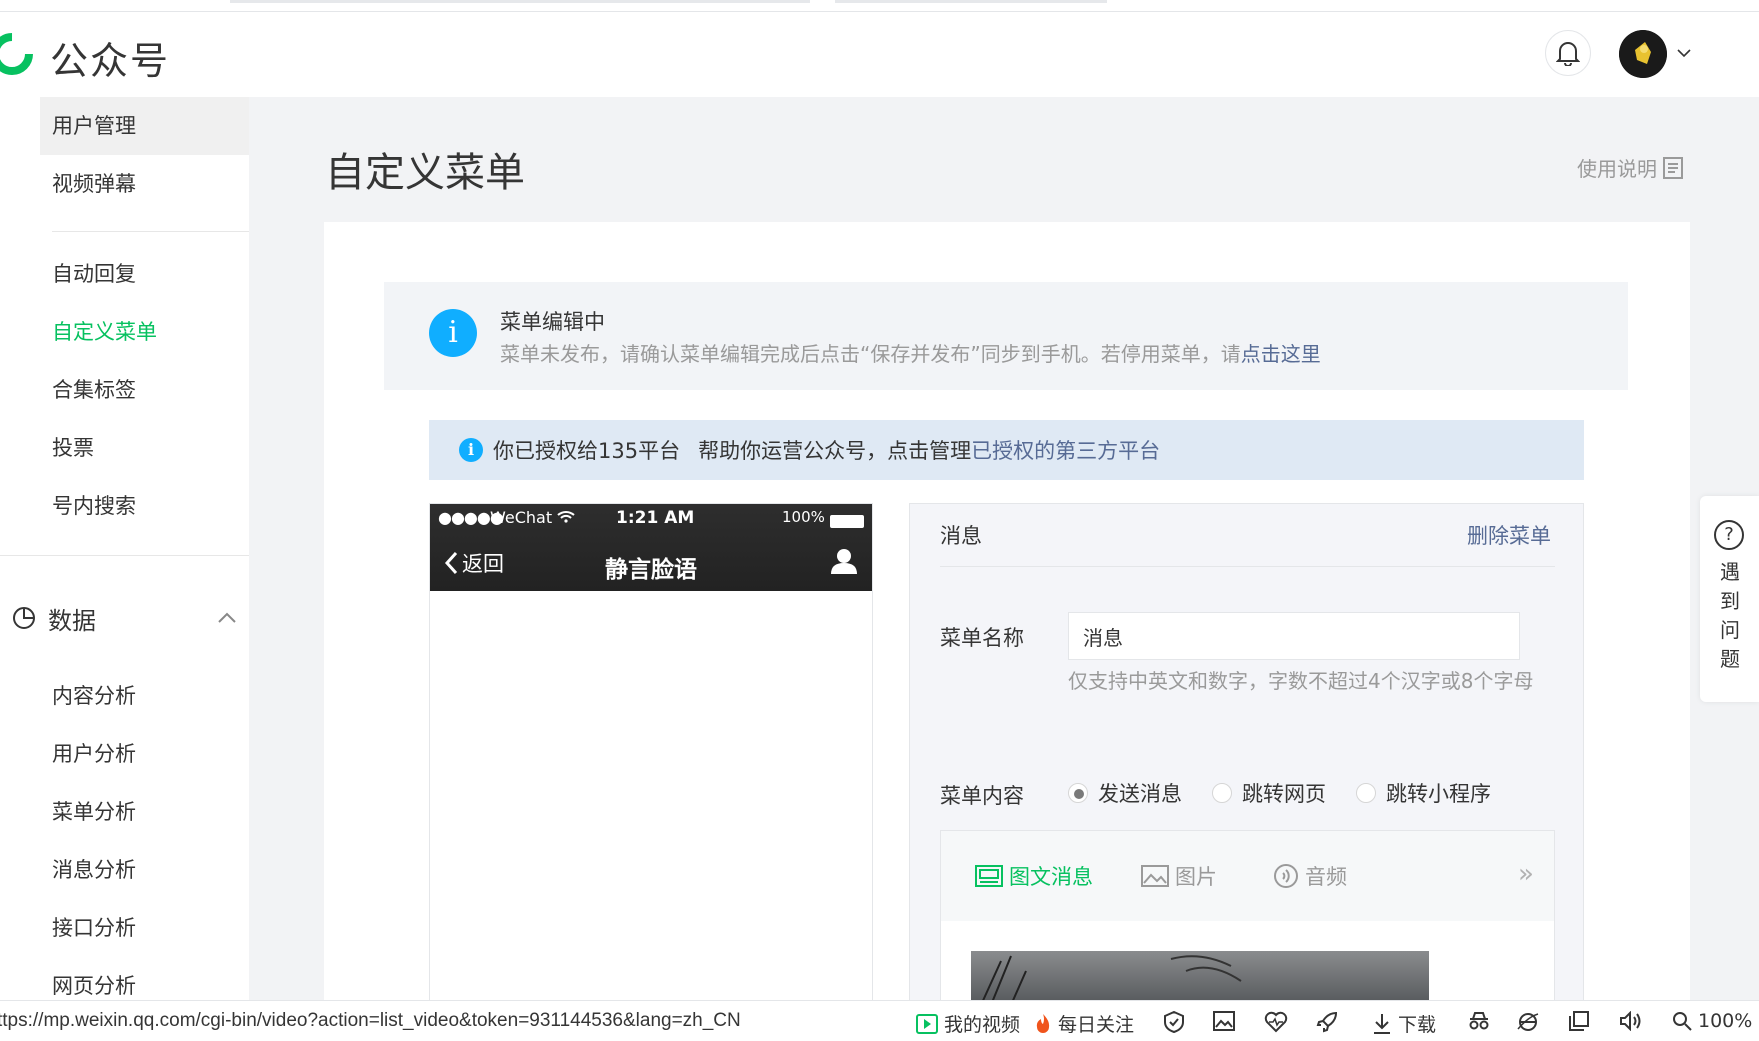 The width and height of the screenshot is (1759, 1041). I want to click on tab-news: 图文消息, so click(1034, 876).